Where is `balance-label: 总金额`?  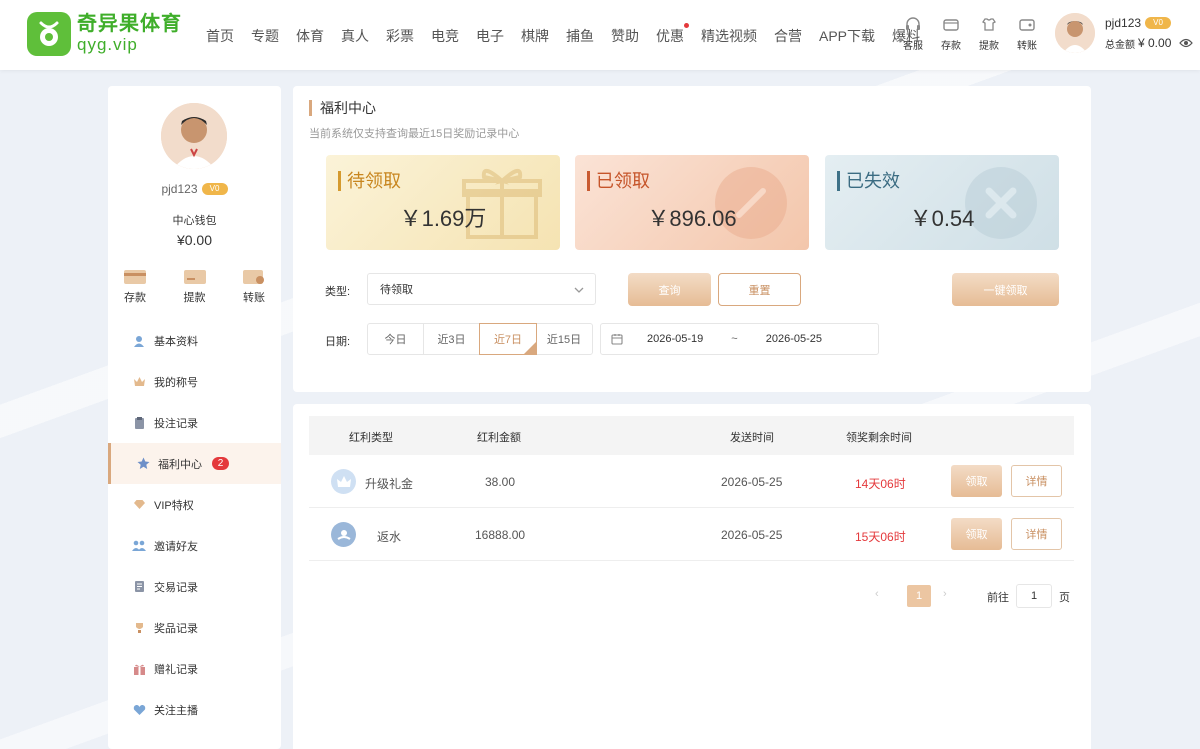
balance-label: 总金额 is located at coordinates (1120, 45).